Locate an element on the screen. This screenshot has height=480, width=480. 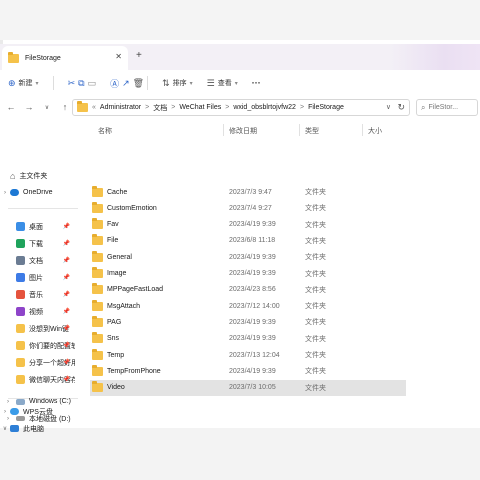
file-name: General is located at coordinates (119, 257).